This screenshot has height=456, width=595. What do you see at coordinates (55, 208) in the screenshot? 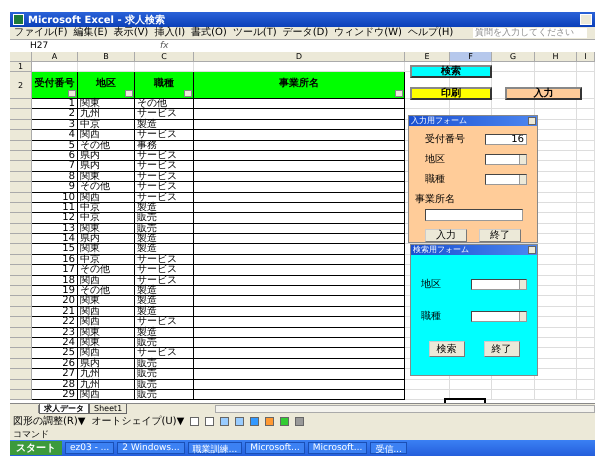
I see `table-cell: 11` at bounding box center [55, 208].